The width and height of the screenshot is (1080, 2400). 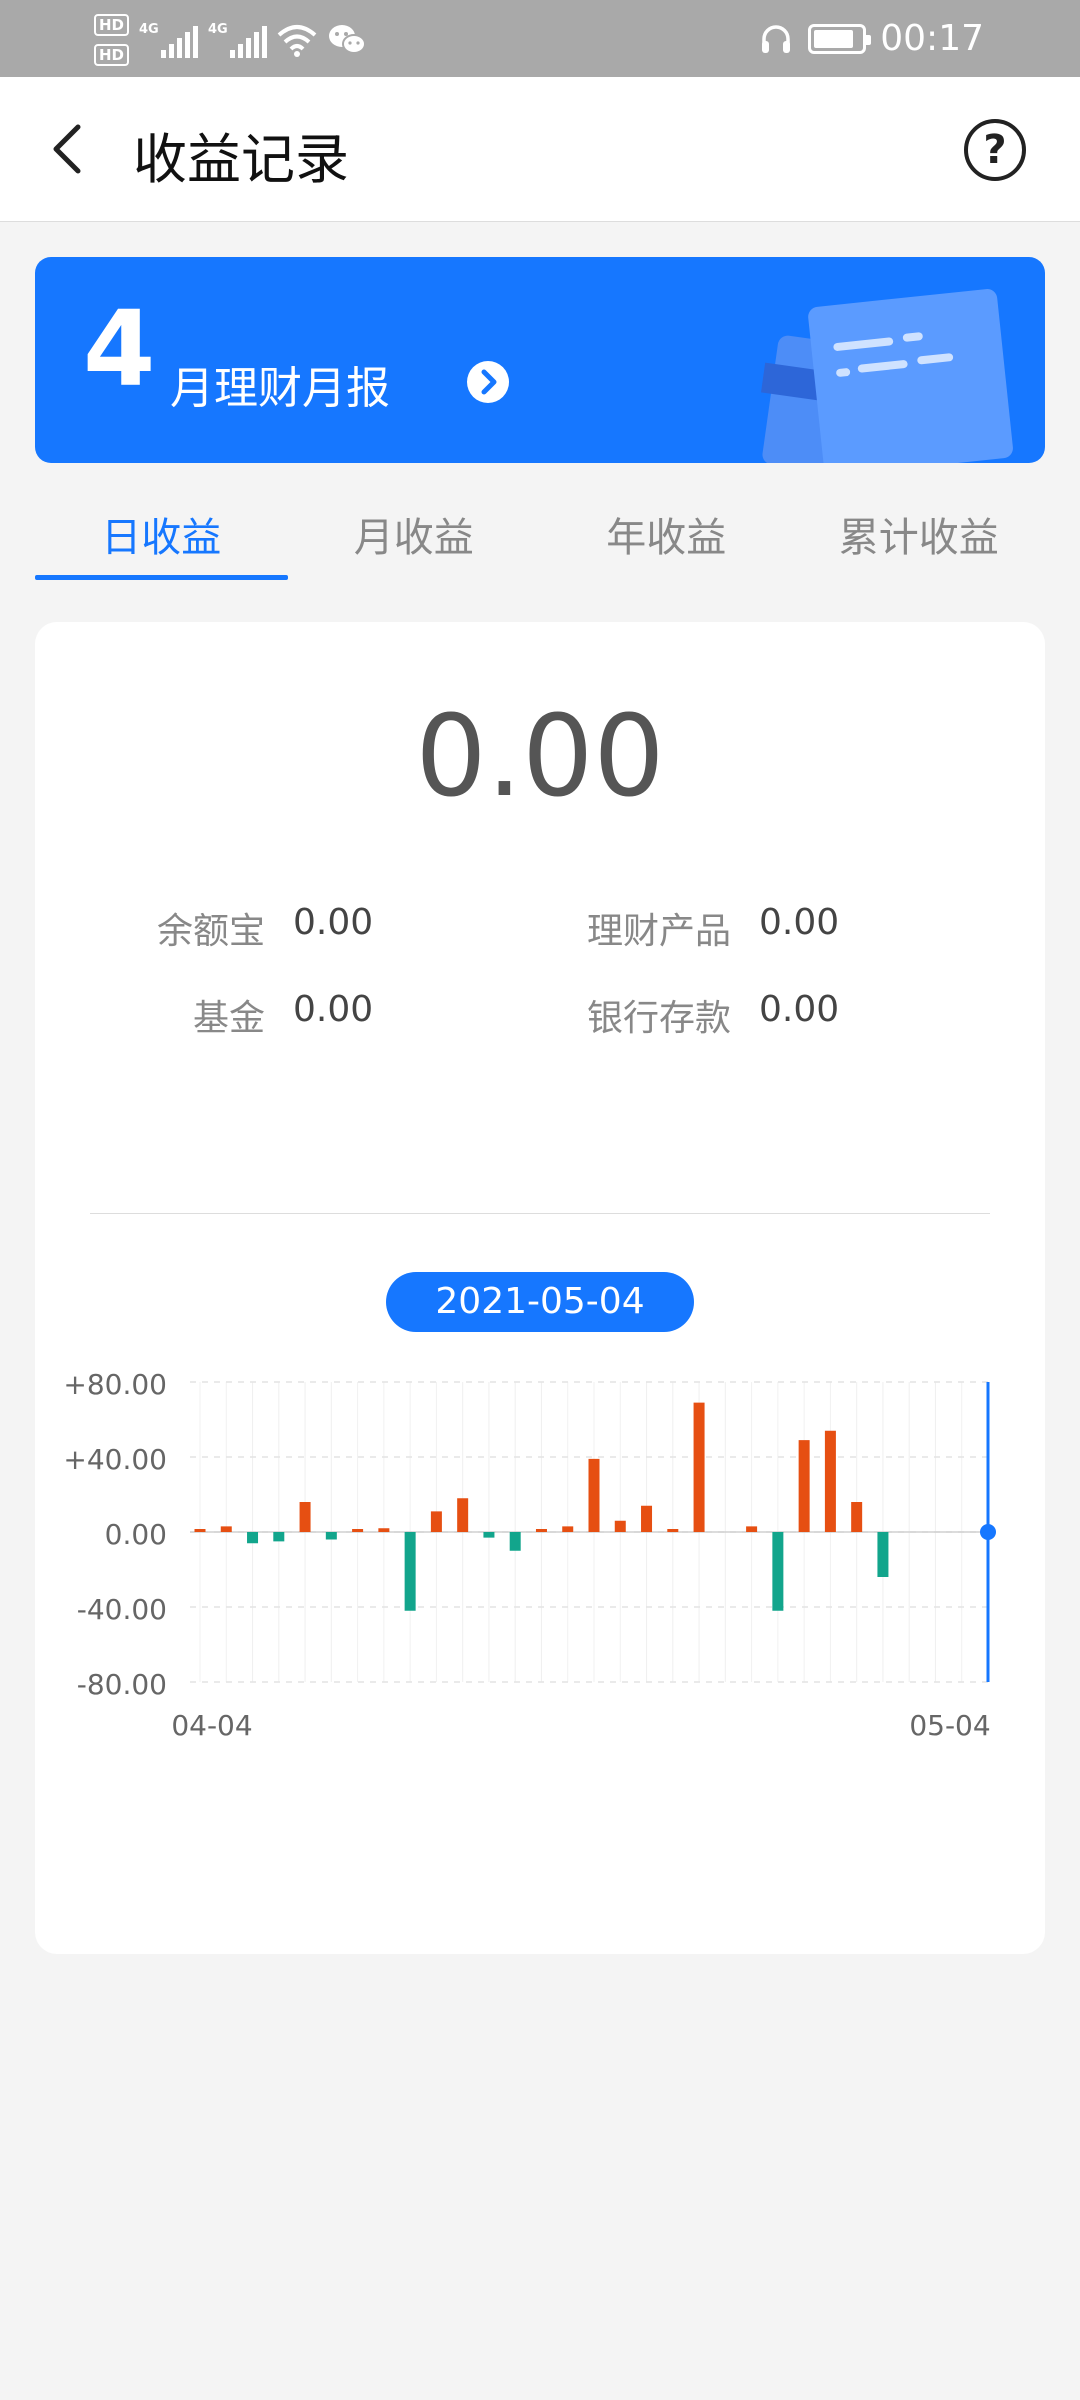 What do you see at coordinates (776, 38) in the screenshot?
I see `headphones-icon` at bounding box center [776, 38].